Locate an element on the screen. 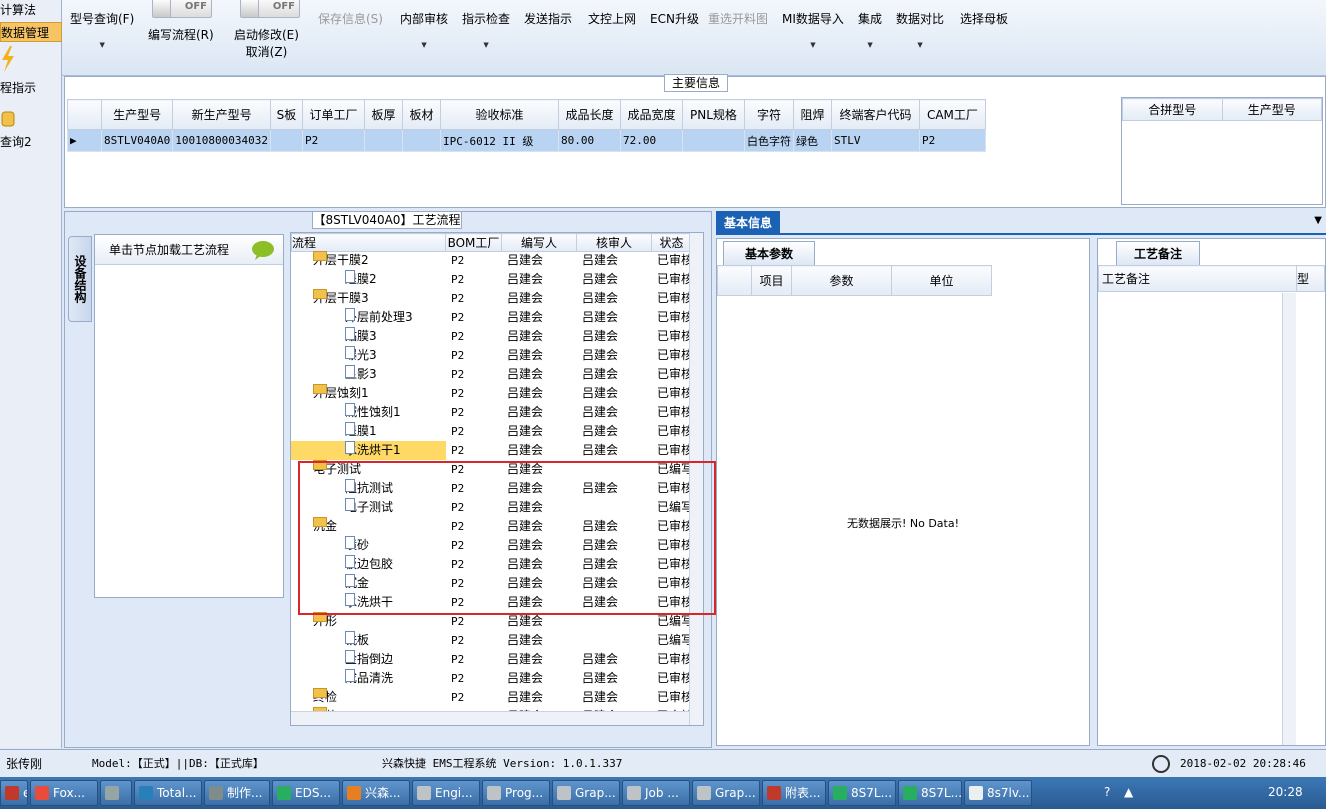 The width and height of the screenshot is (1326, 809). tree-row: 铣板 P2 吕建会 已编写 is located at coordinates (492, 640).